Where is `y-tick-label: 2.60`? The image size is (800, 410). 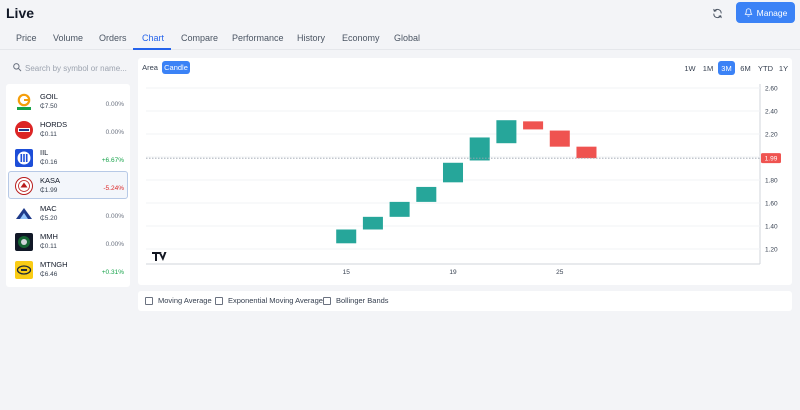
y-tick-label: 2.60 is located at coordinates (771, 89).